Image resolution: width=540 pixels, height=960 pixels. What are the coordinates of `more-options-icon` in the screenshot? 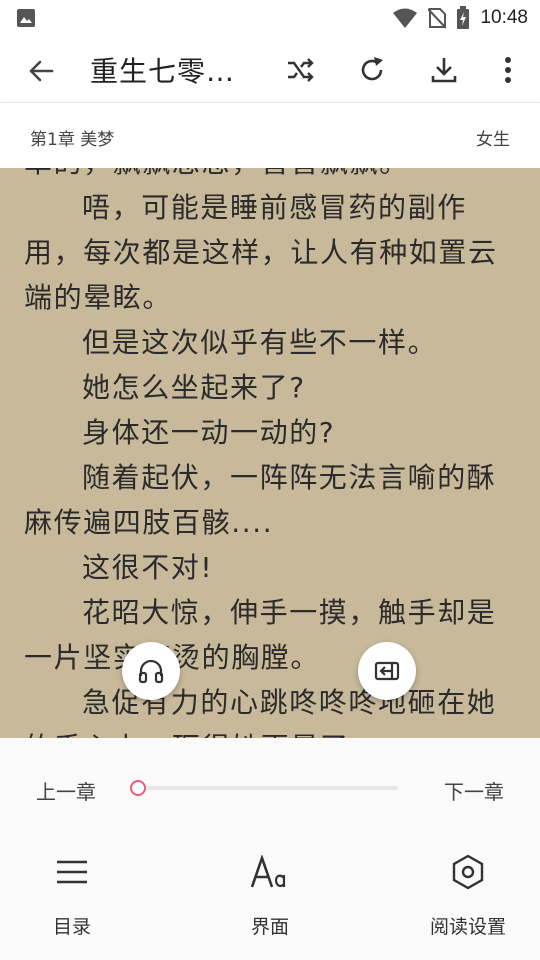 It's located at (508, 70).